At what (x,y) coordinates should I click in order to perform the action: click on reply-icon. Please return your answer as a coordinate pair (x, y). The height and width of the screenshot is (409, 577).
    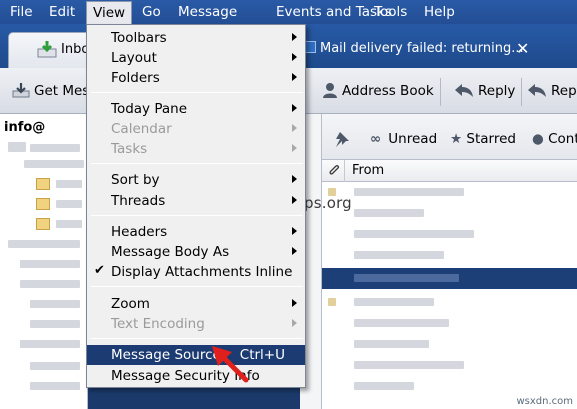
    Looking at the image, I should click on (464, 92).